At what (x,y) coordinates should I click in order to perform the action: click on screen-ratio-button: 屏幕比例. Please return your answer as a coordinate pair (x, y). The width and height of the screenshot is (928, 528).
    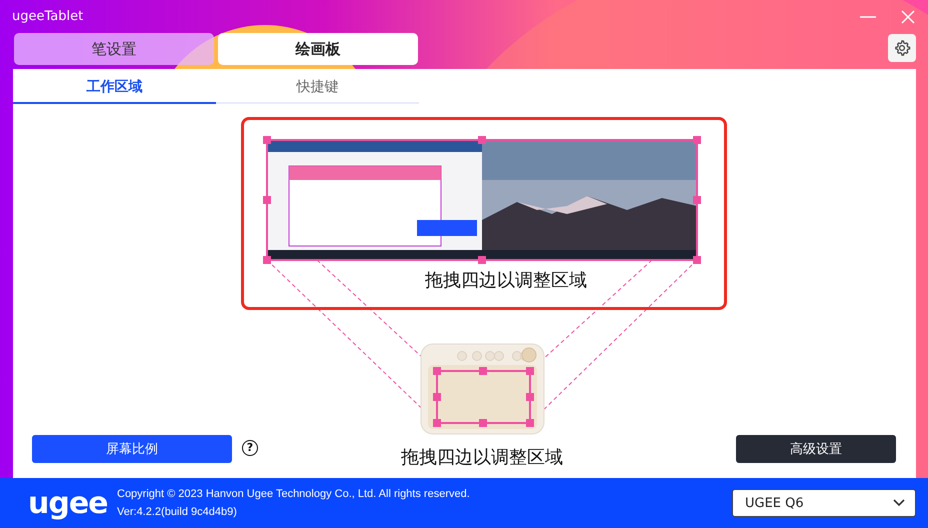
    Looking at the image, I should click on (132, 449).